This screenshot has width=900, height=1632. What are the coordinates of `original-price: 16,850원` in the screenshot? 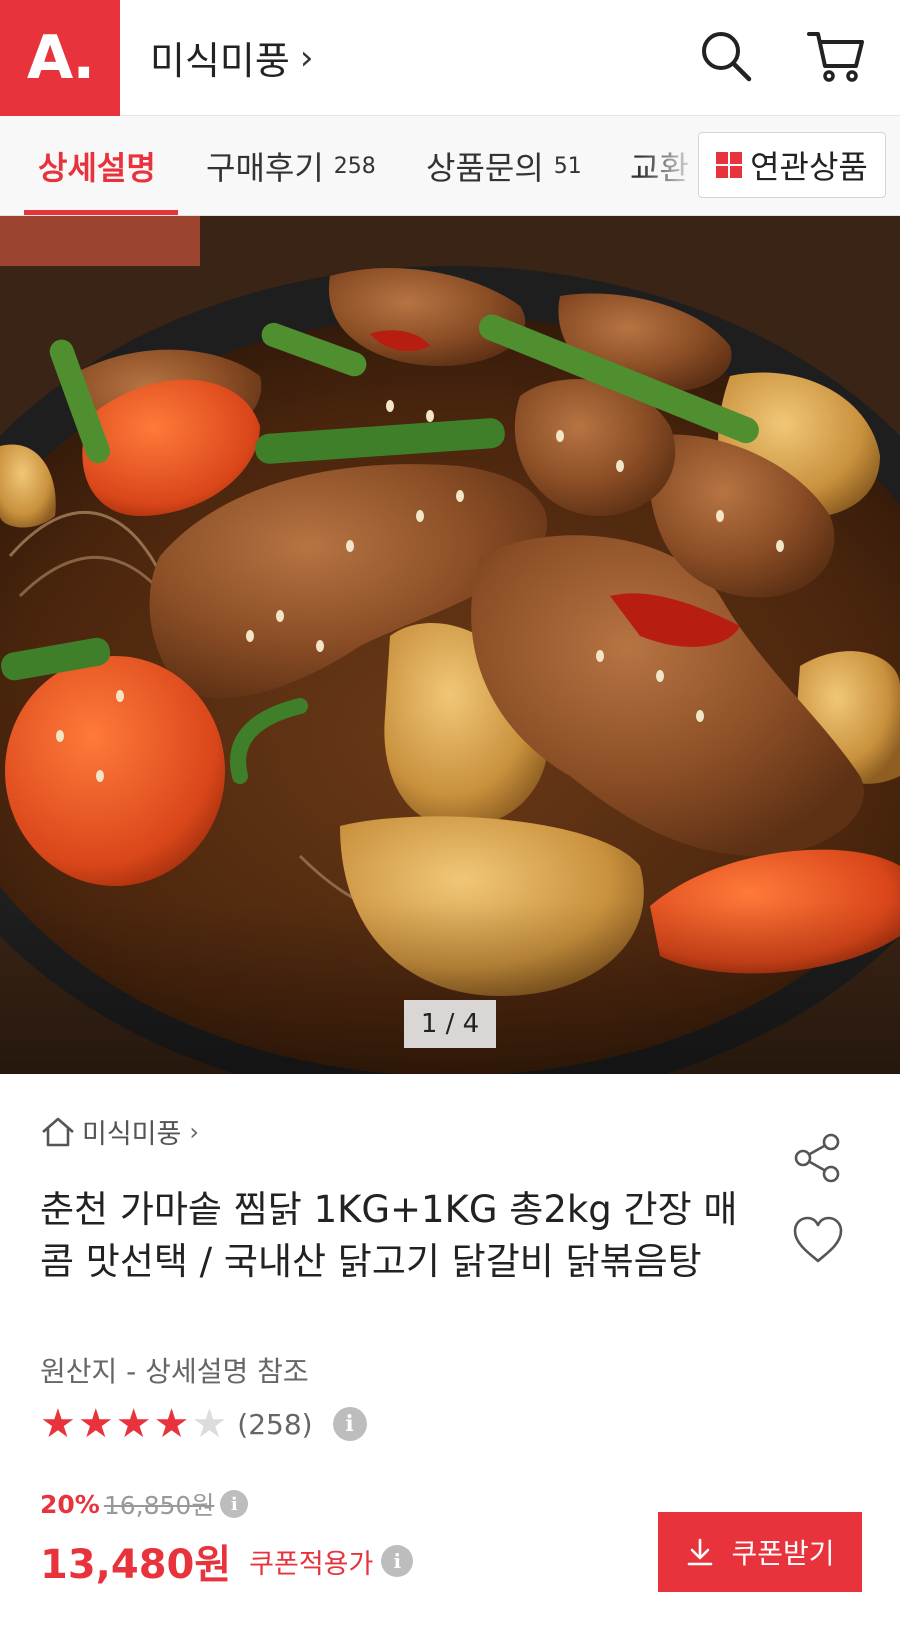 It's located at (159, 1505).